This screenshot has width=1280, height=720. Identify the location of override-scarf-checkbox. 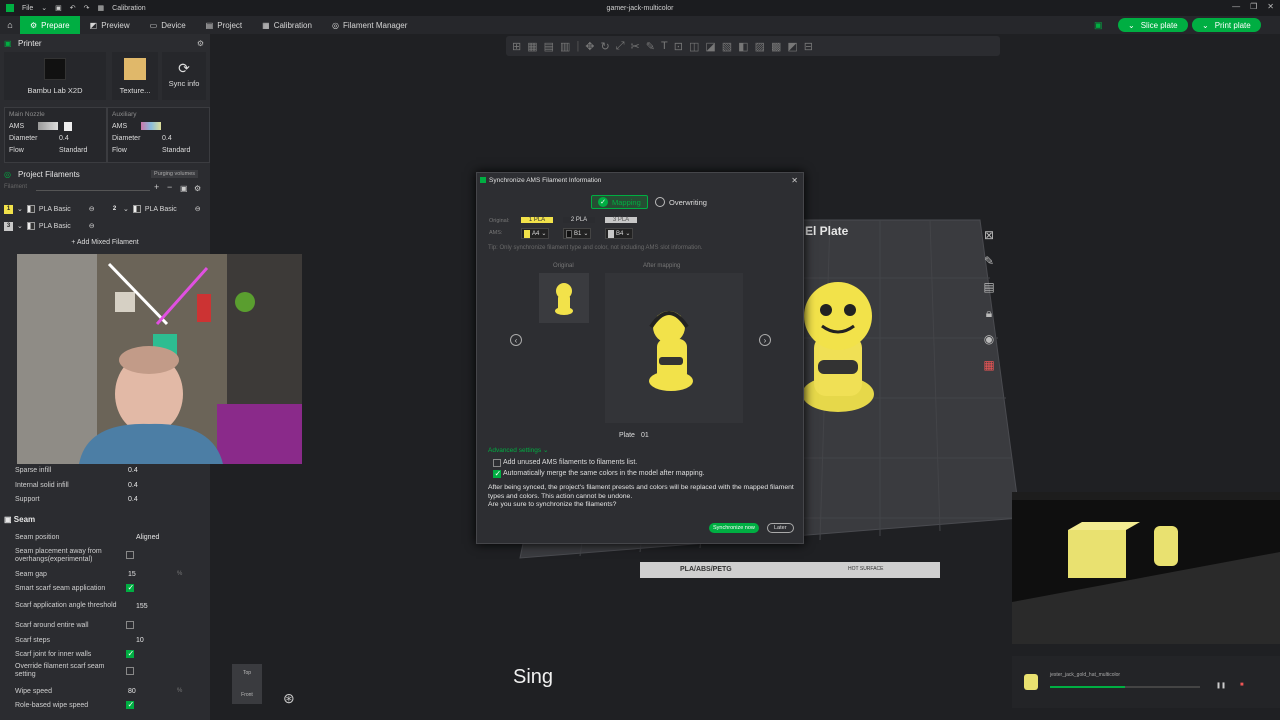
(130, 671).